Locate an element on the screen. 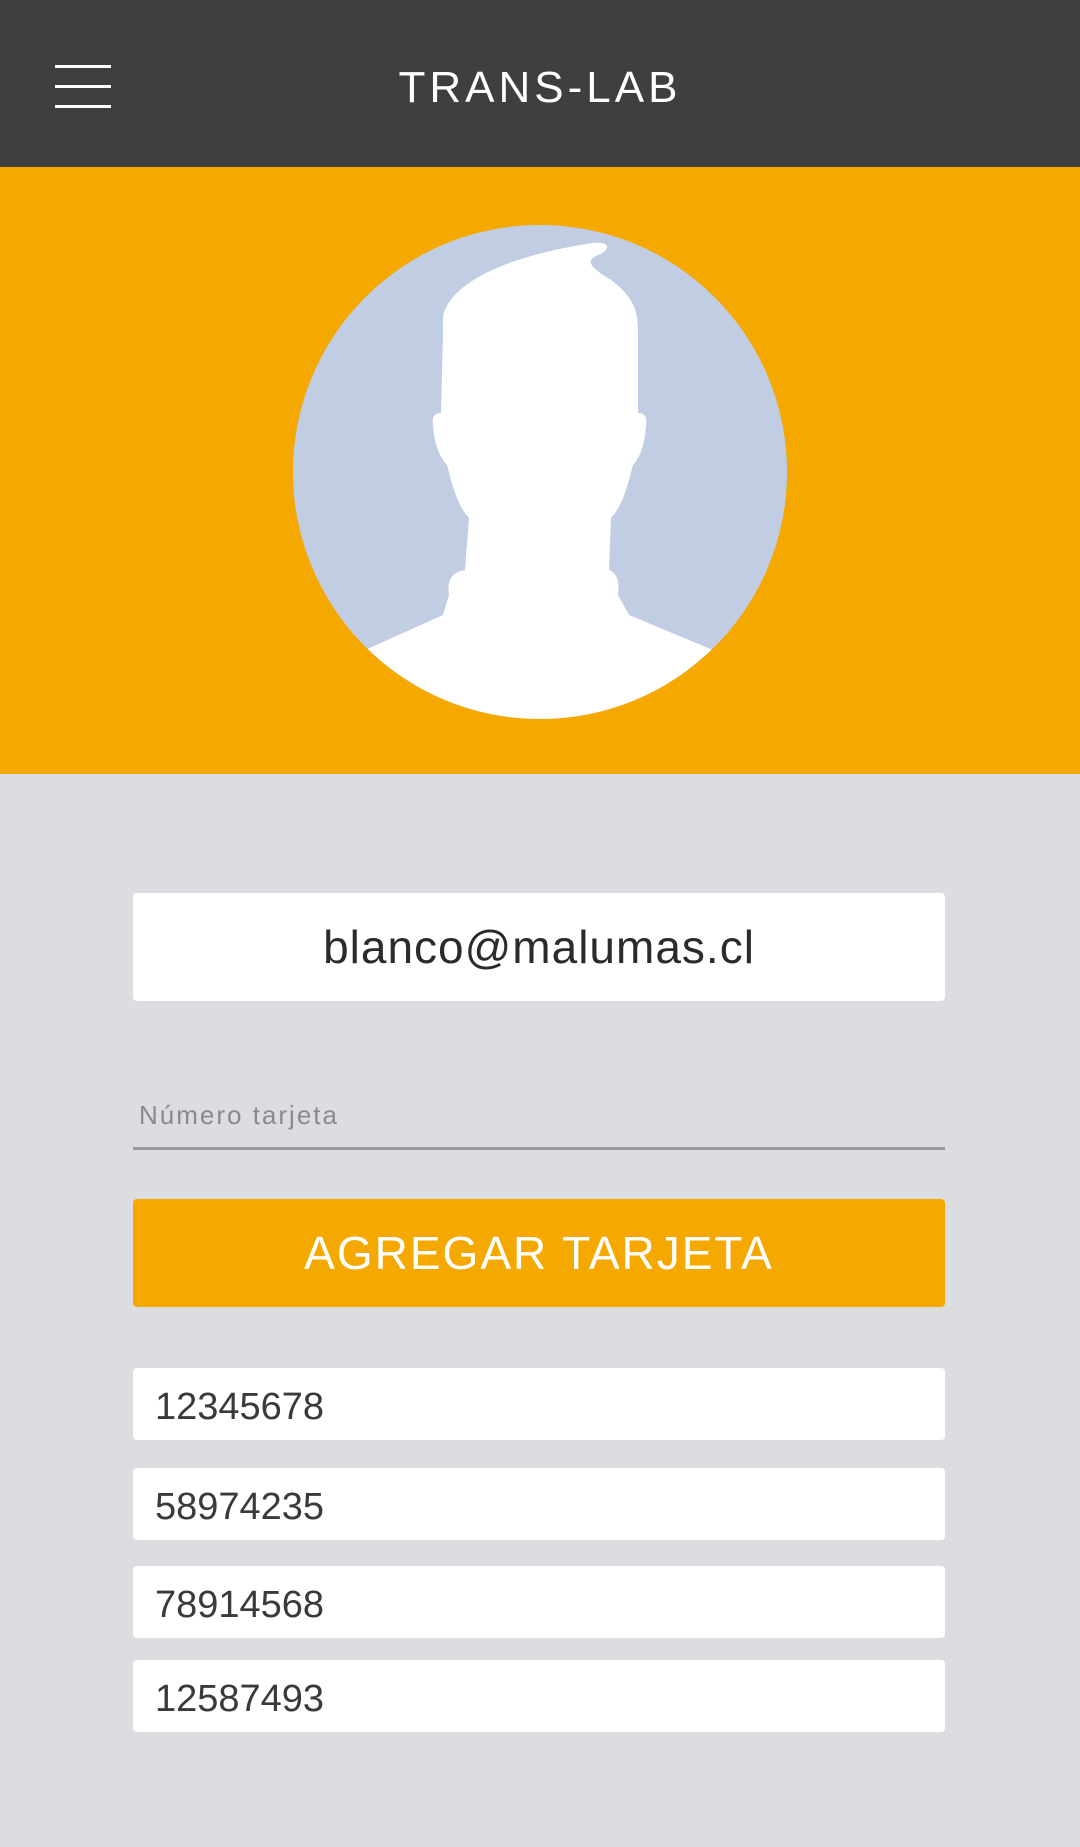  card-number-input is located at coordinates (539, 1115).